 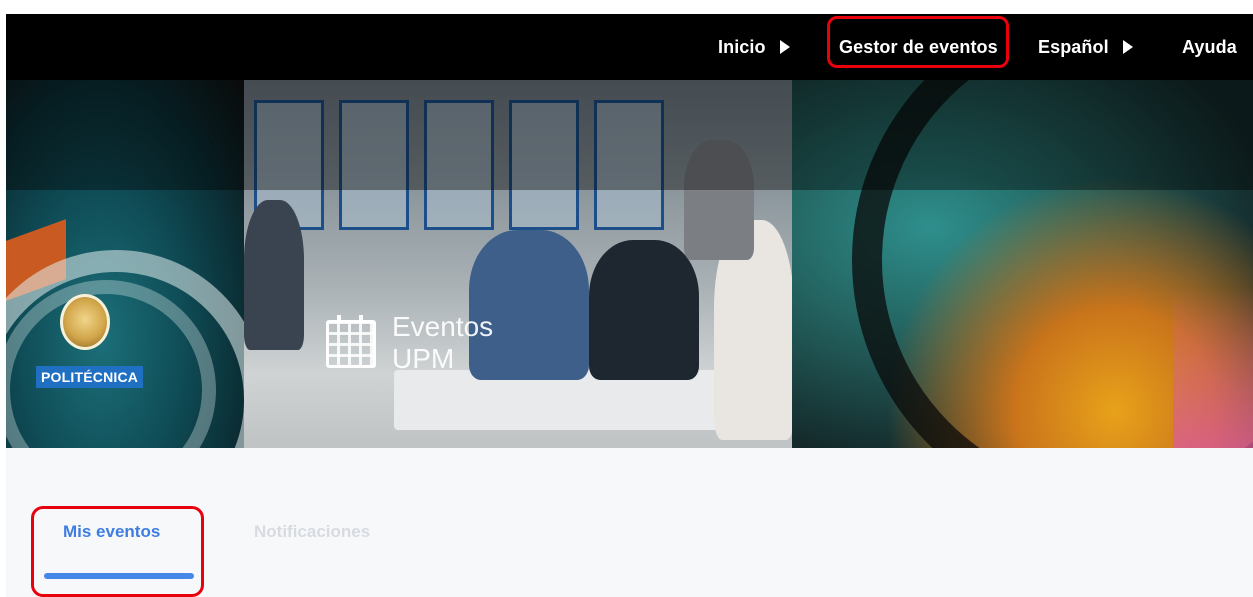 I want to click on eventos-upm-brand: Eventos UPM, so click(x=409, y=347).